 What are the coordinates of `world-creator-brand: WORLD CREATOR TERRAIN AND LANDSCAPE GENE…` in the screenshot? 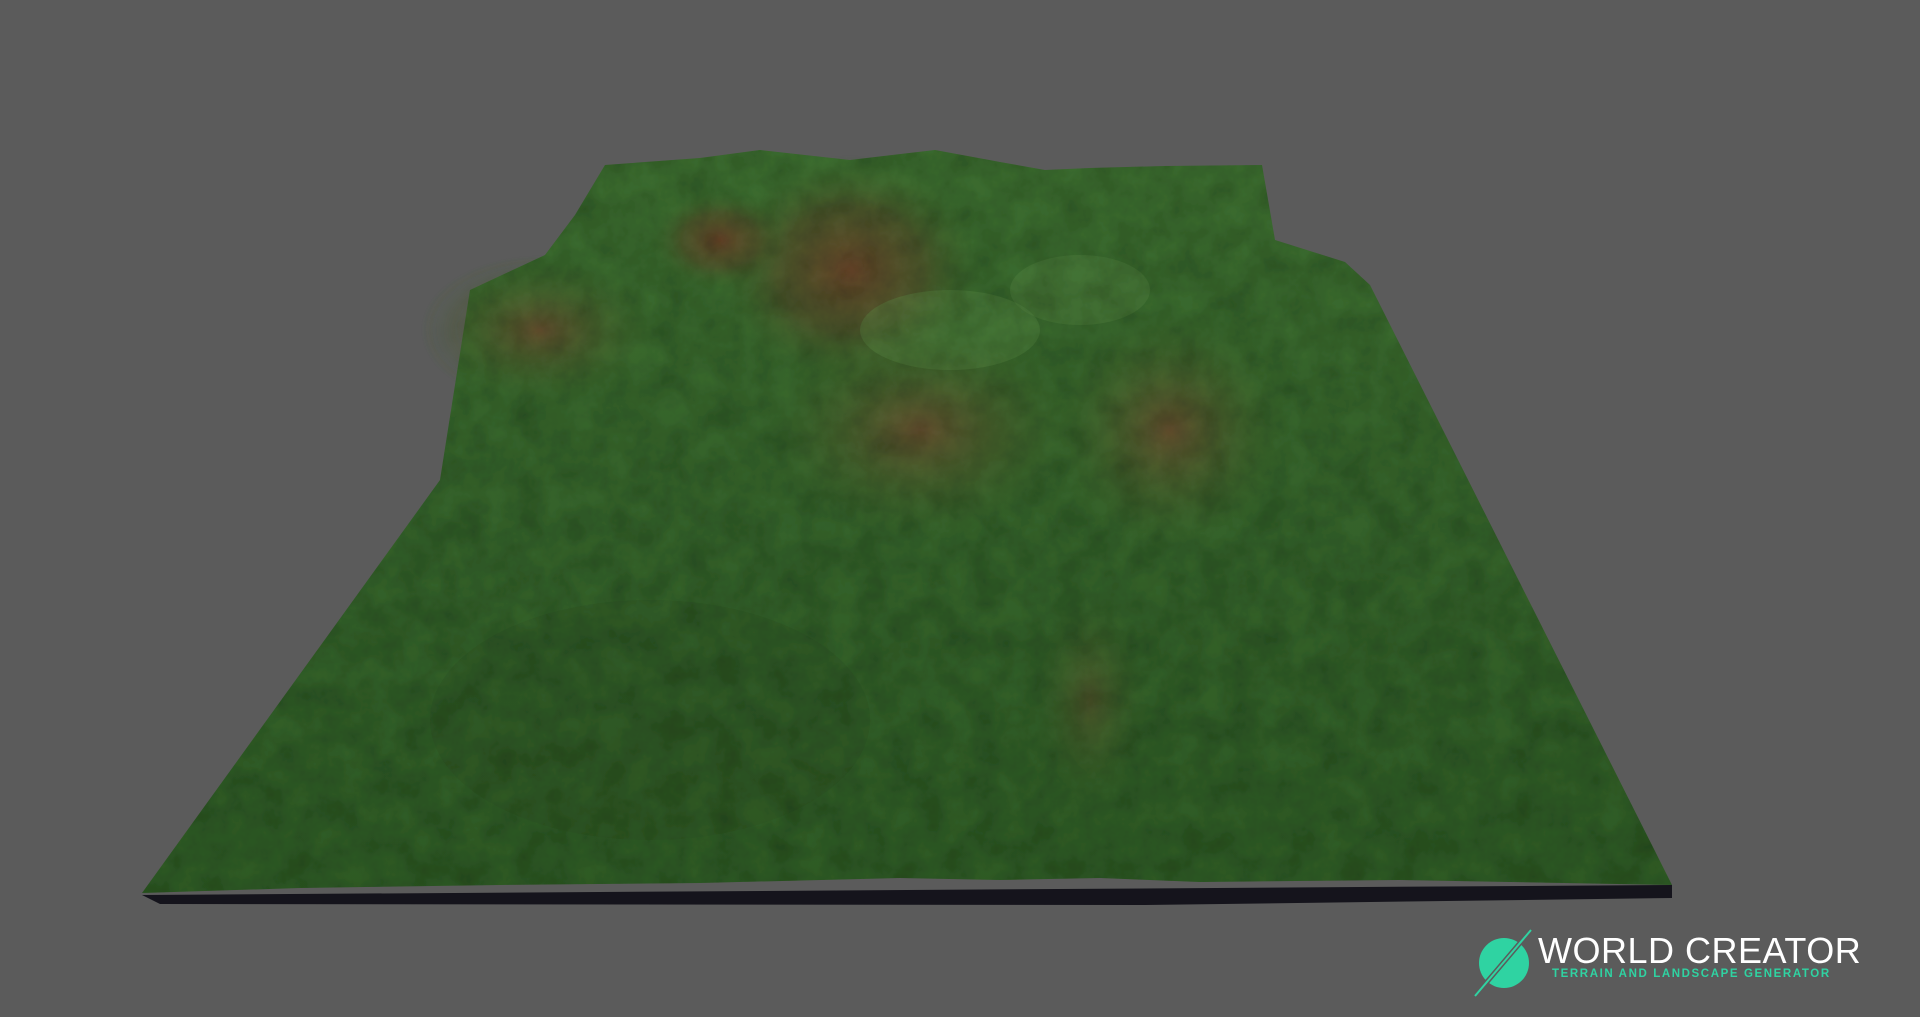 It's located at (1676, 962).